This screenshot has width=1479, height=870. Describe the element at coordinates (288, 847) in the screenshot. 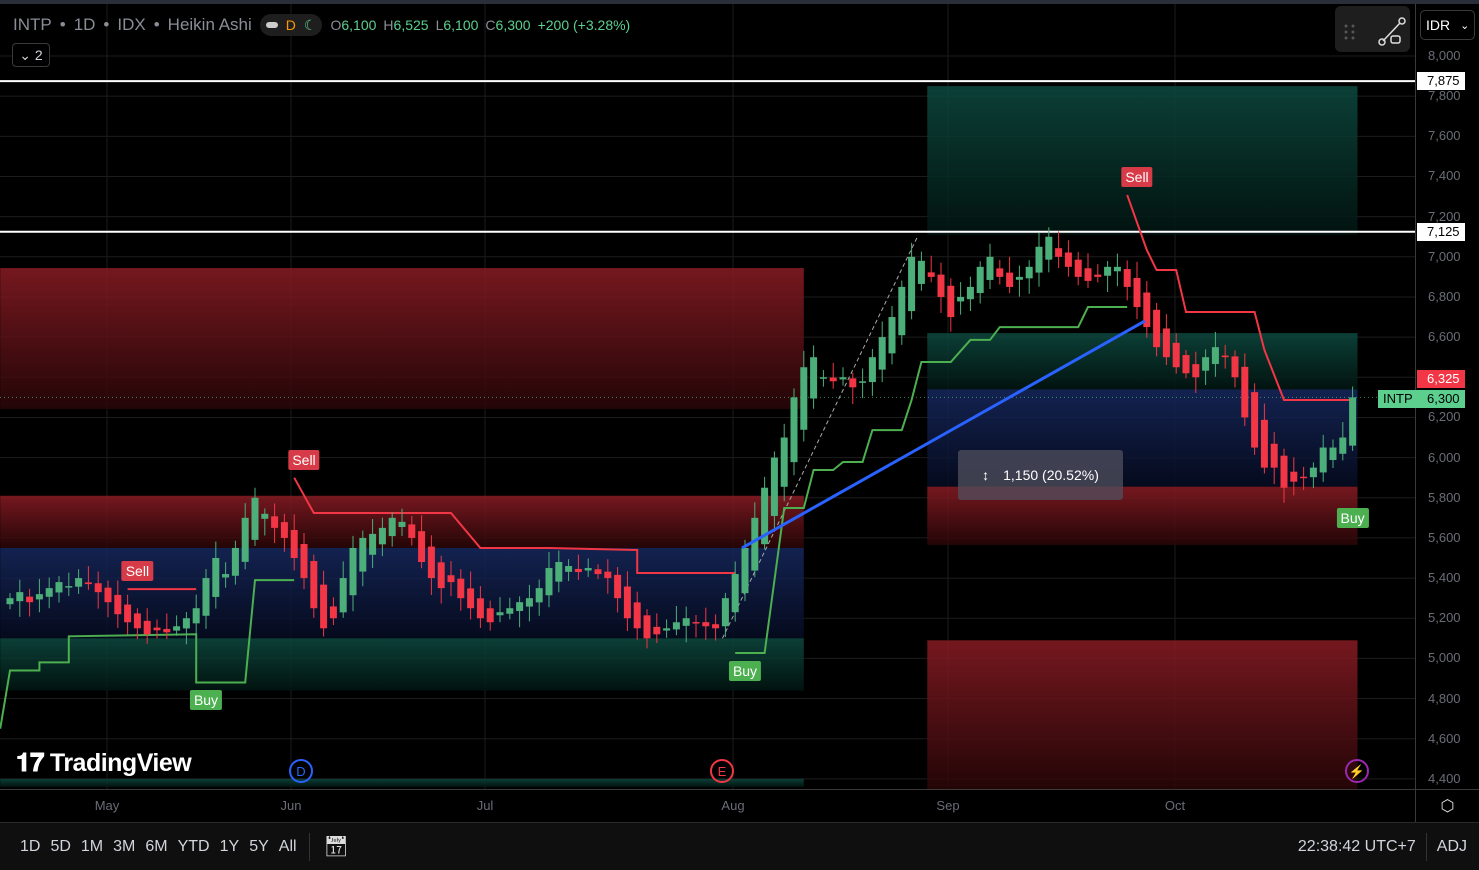

I see `range-all: All` at that location.